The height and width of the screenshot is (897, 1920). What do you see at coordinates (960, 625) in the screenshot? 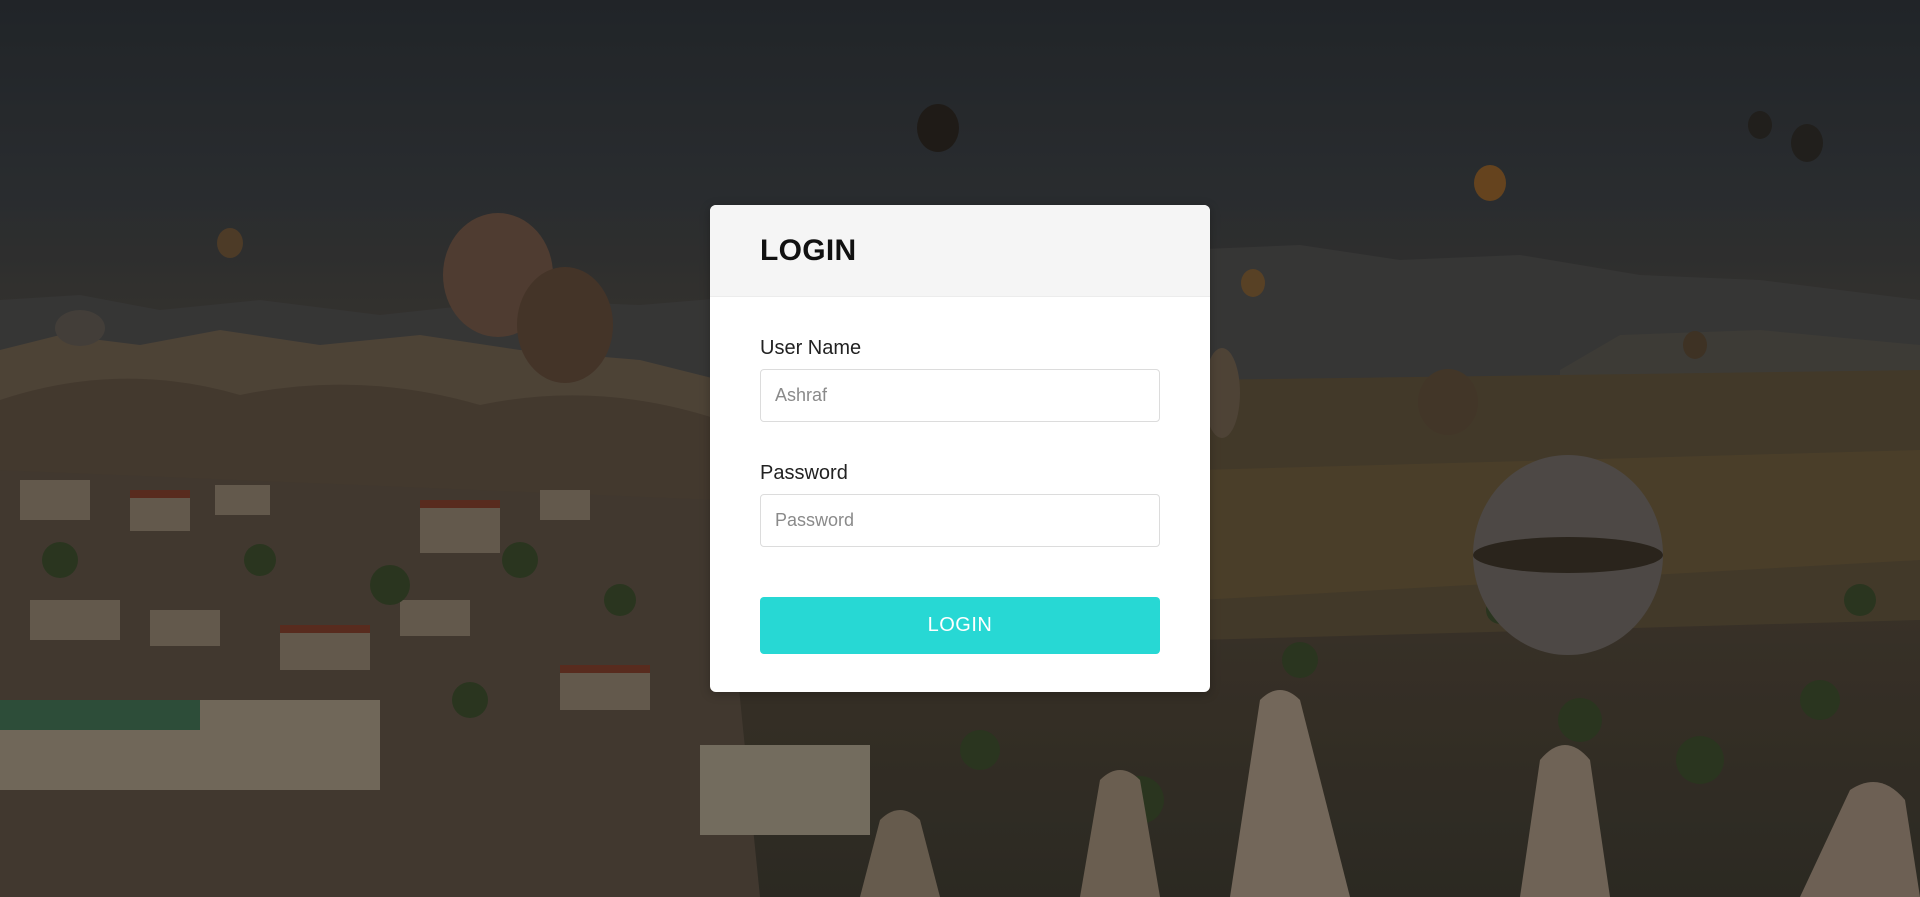
I see `login-button: LOGIN` at bounding box center [960, 625].